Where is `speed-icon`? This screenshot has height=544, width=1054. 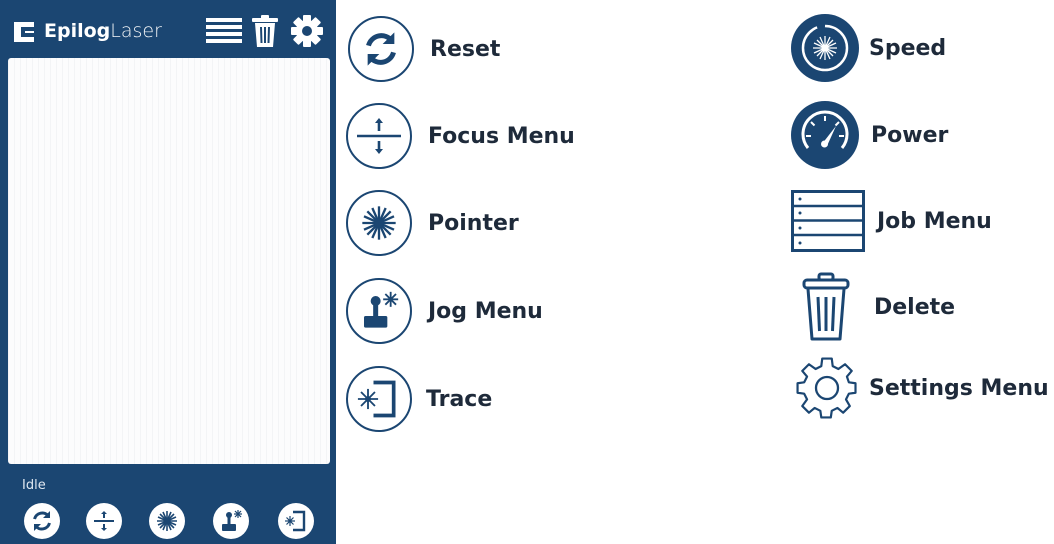
speed-icon is located at coordinates (825, 48).